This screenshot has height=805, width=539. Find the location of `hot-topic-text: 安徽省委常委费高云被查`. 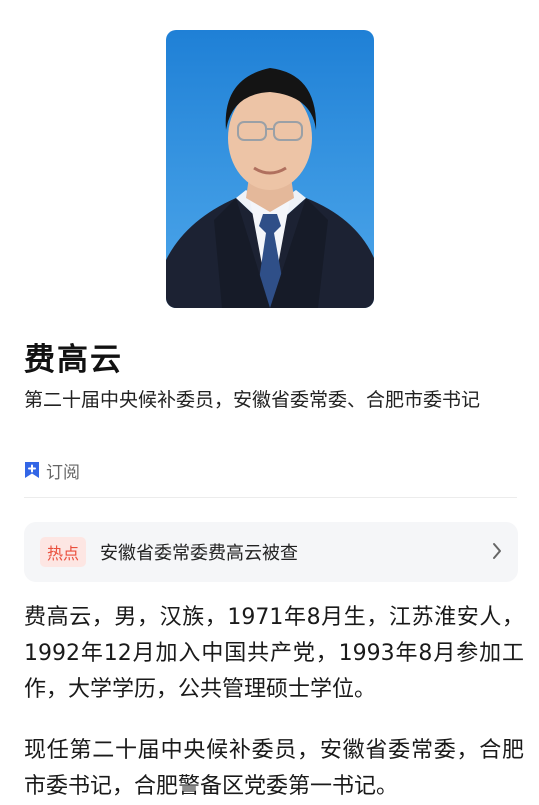

hot-topic-text: 安徽省委常委费高云被查 is located at coordinates (199, 553).